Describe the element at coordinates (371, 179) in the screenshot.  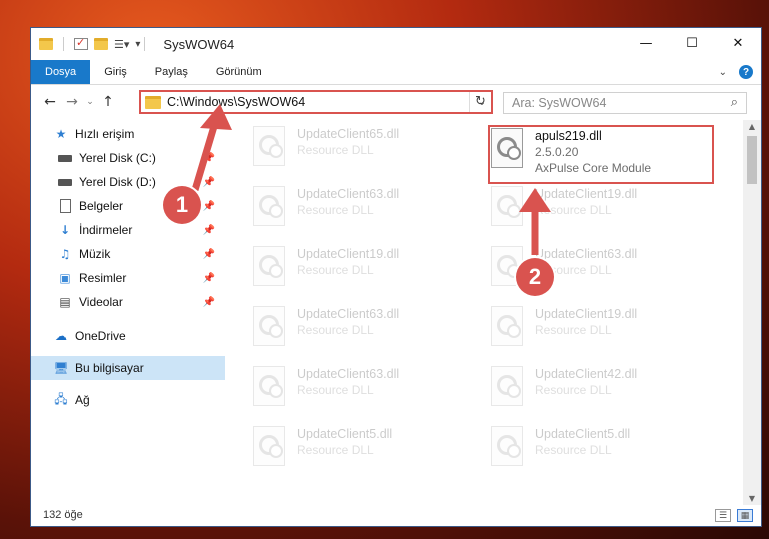
I see `annotation-arrows` at that location.